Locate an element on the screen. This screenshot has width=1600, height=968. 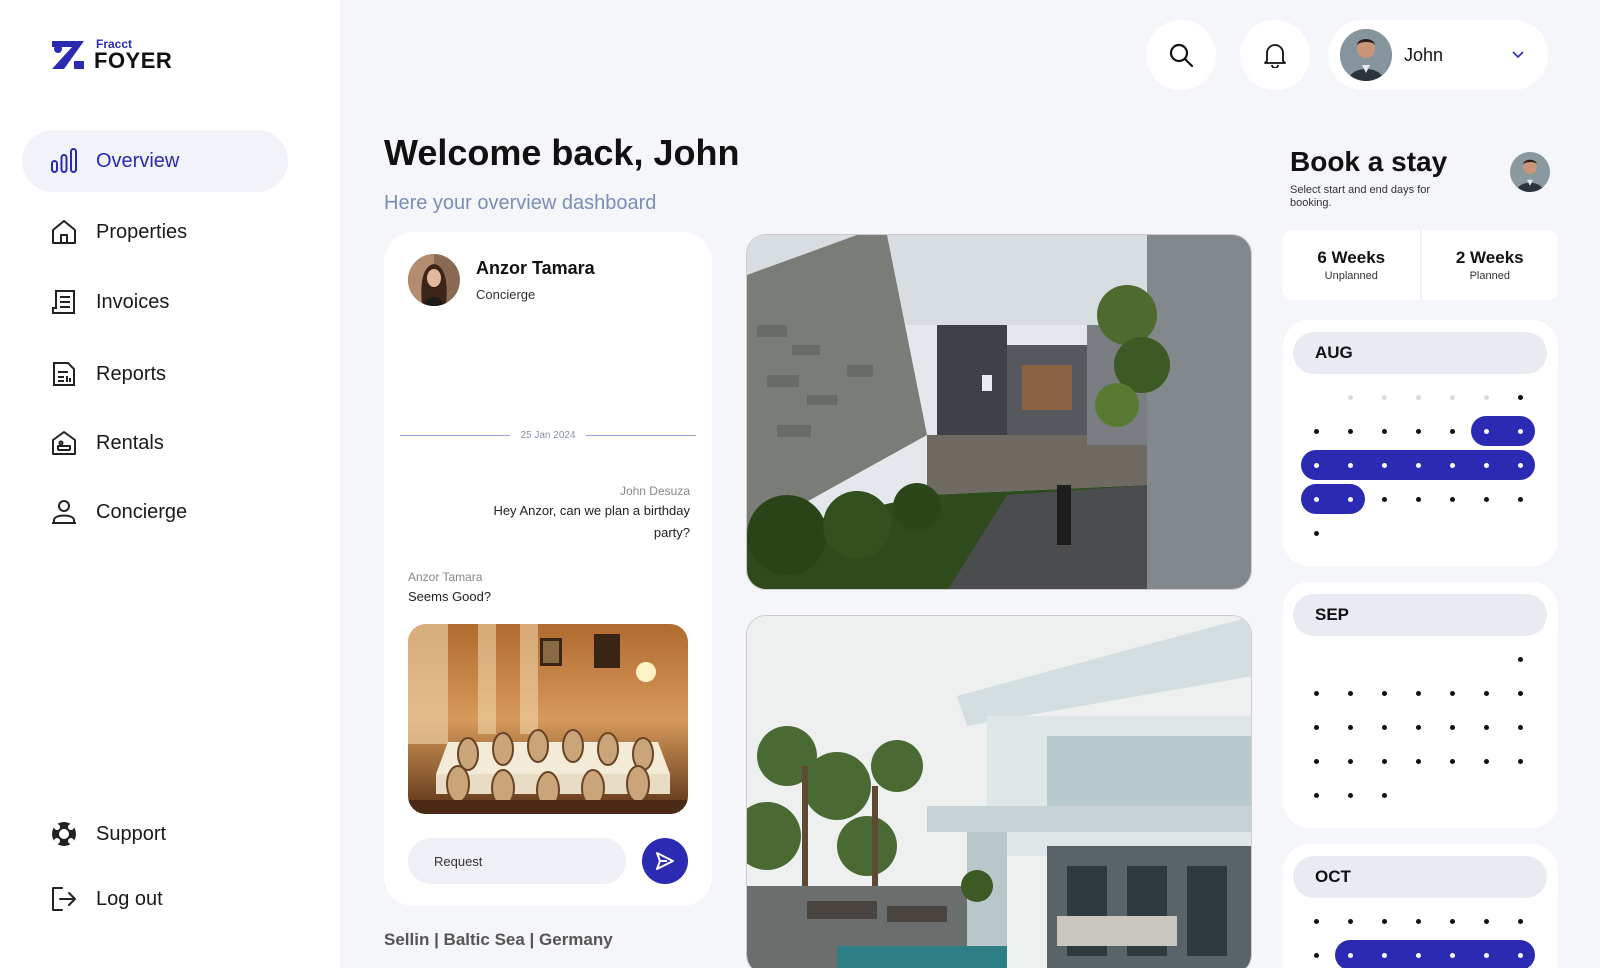
user-menu: John is located at coordinates (1438, 55).